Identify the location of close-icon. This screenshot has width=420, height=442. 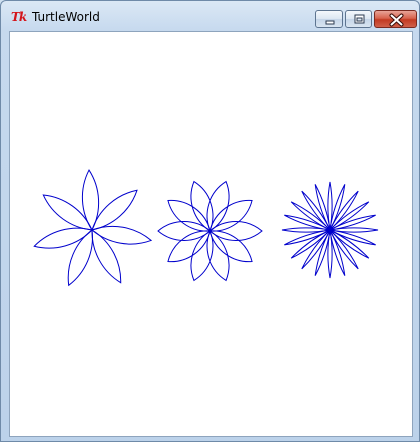
(396, 20).